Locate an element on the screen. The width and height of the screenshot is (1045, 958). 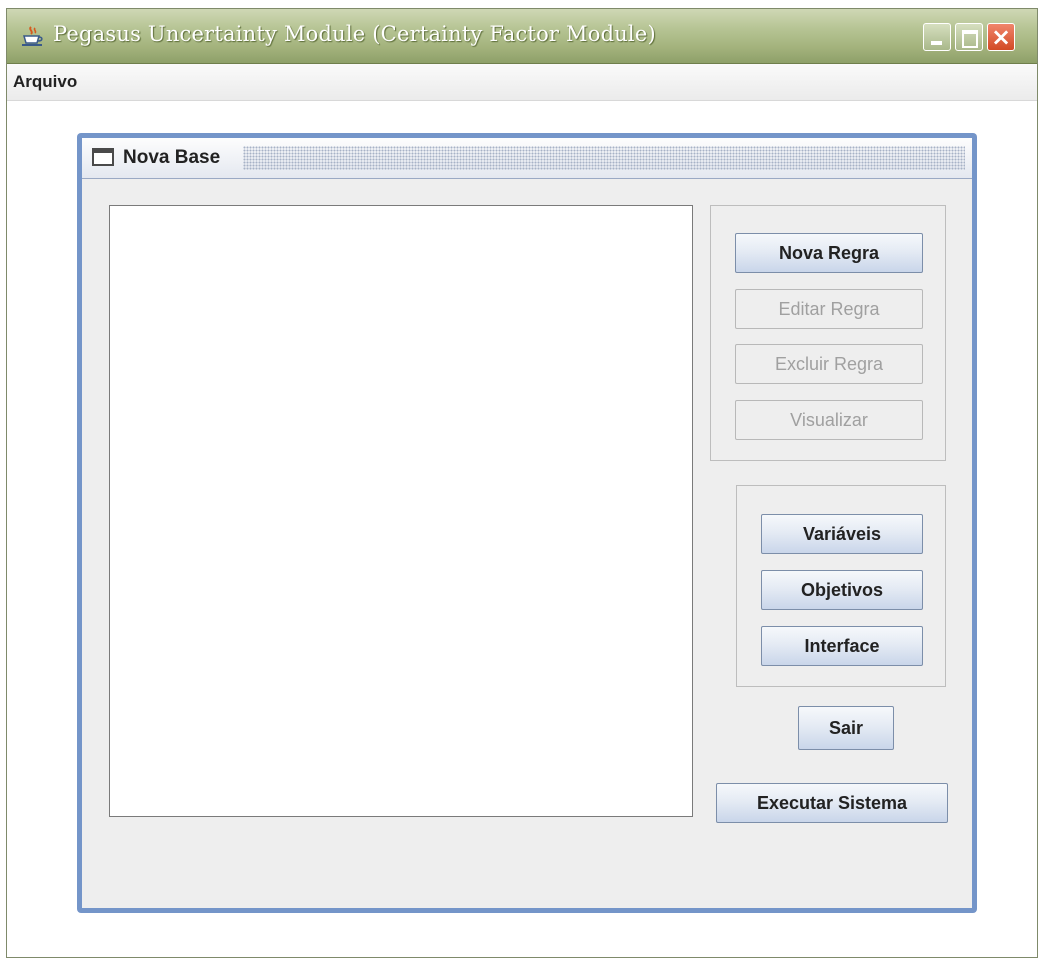
close-icon: × is located at coordinates (1001, 37).